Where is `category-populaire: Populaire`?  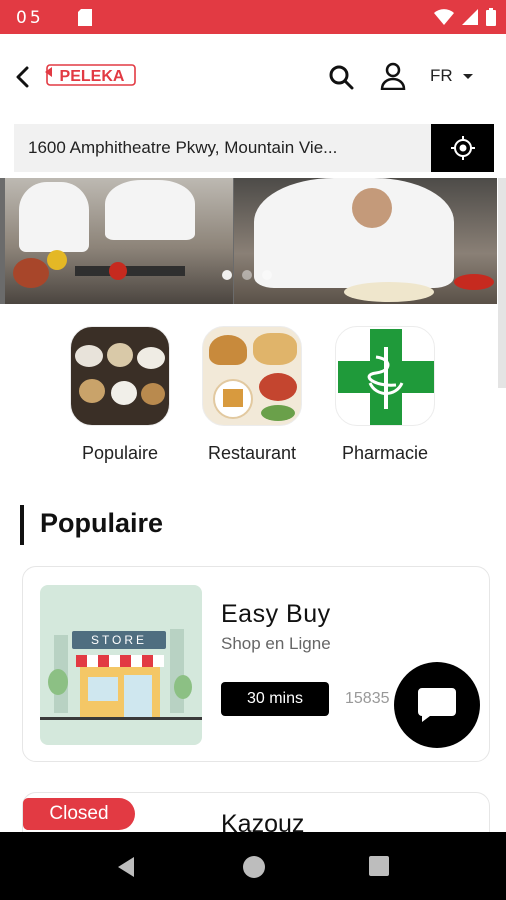 category-populaire: Populaire is located at coordinates (120, 395).